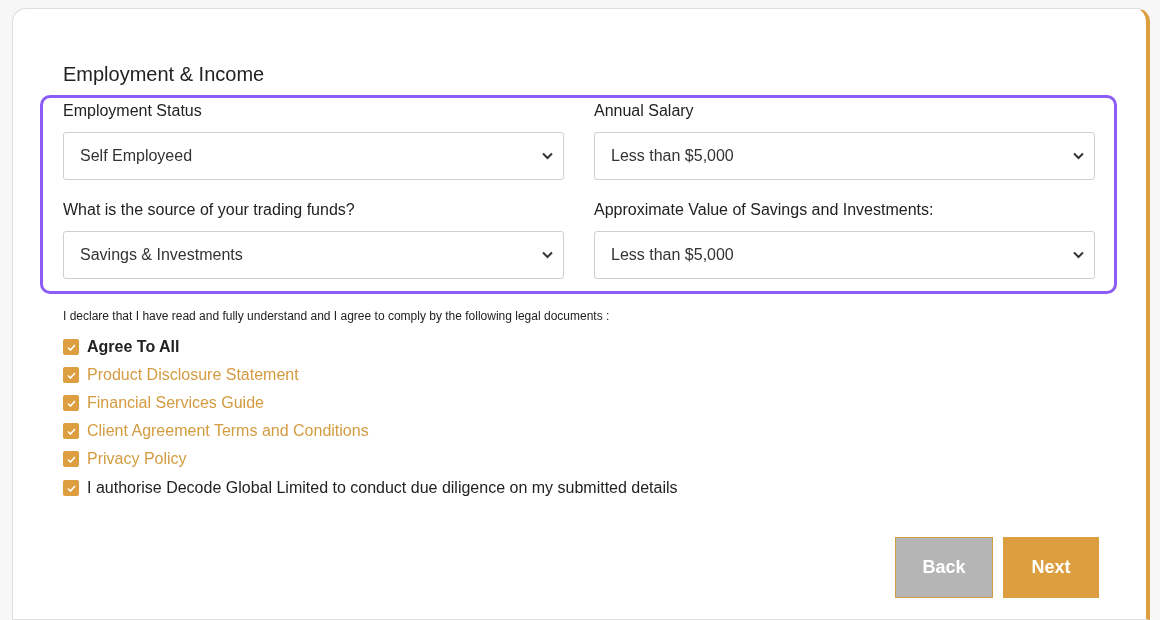  Describe the element at coordinates (137, 459) in the screenshot. I see `document-link: Privacy Policy` at that location.